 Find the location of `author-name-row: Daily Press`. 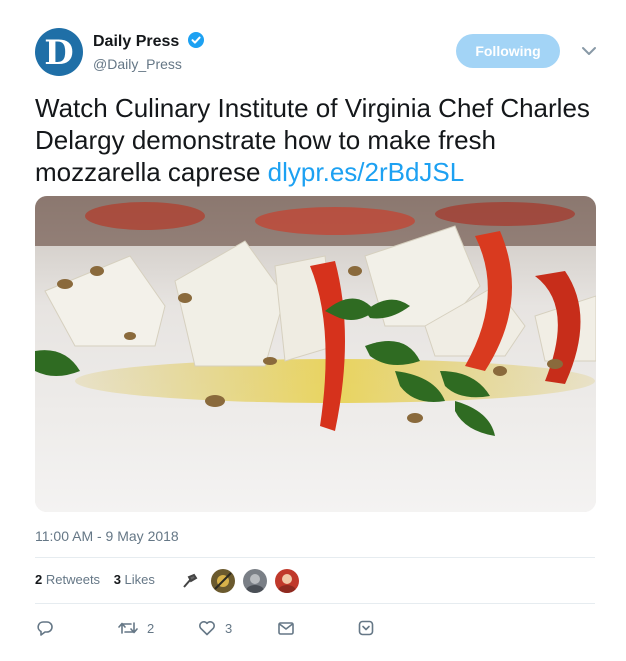

author-name-row: Daily Press is located at coordinates (148, 41).